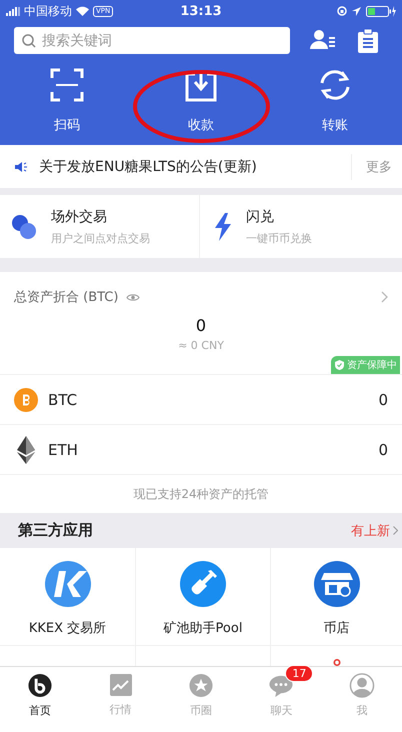 The image size is (402, 732). What do you see at coordinates (24, 227) in the screenshot?
I see `two-circles-icon` at bounding box center [24, 227].